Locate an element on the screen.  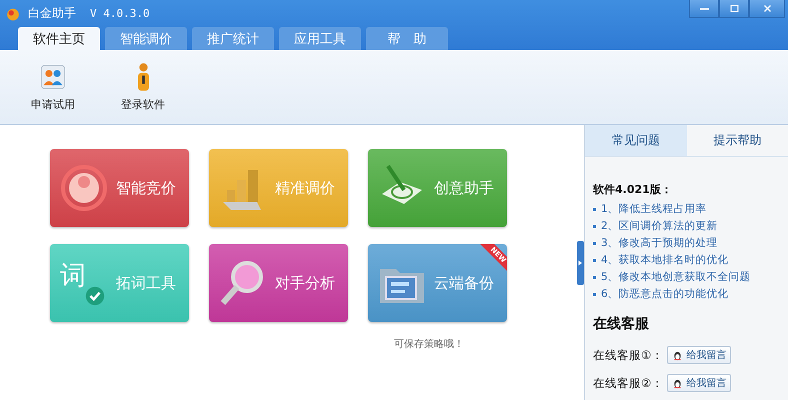
toolbar-button: 登录软件 is located at coordinates (143, 87).